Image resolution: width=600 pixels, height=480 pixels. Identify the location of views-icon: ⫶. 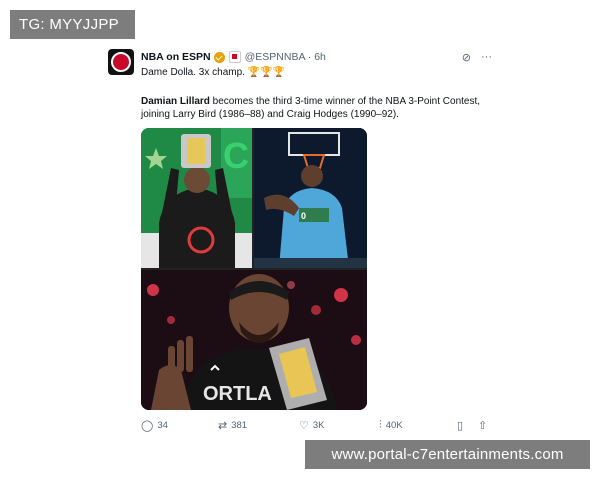
(380, 425).